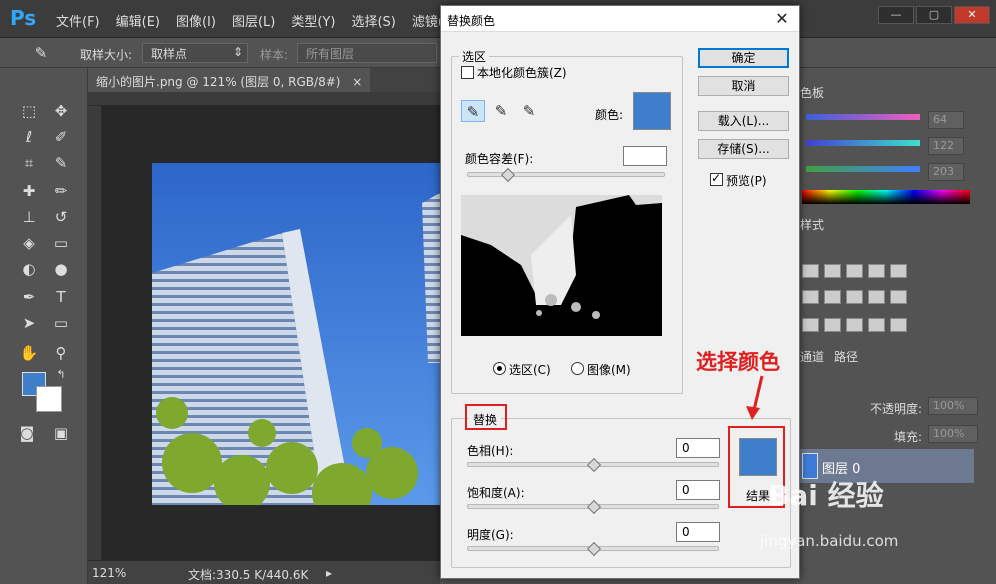 The width and height of the screenshot is (996, 584). What do you see at coordinates (29, 243) in the screenshot?
I see `eraser-tool-icon: ◈` at bounding box center [29, 243].